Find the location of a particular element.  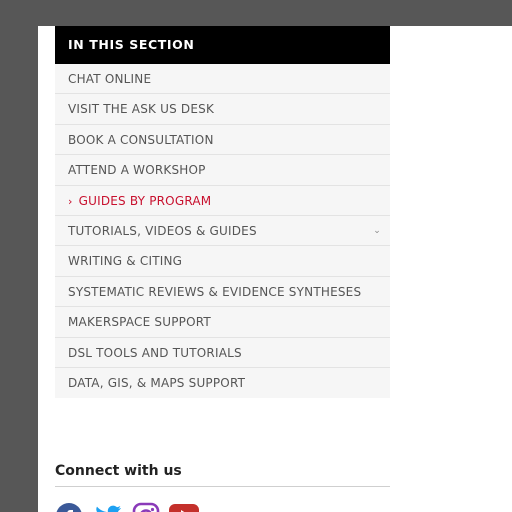

chevron-down-icon: ⌄ is located at coordinates (377, 231).